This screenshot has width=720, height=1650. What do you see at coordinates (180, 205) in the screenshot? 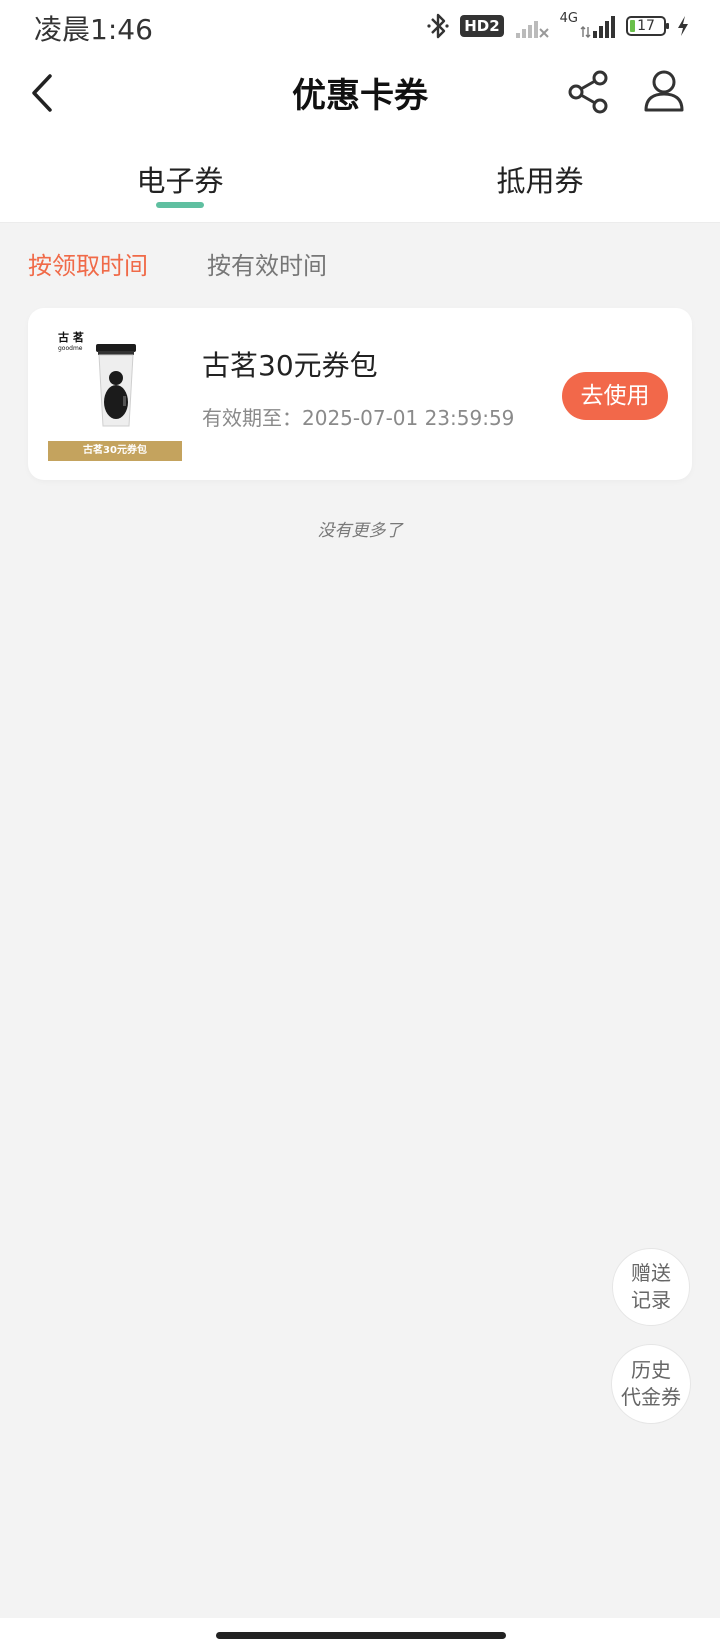
I see `active-tab-indicator` at bounding box center [180, 205].